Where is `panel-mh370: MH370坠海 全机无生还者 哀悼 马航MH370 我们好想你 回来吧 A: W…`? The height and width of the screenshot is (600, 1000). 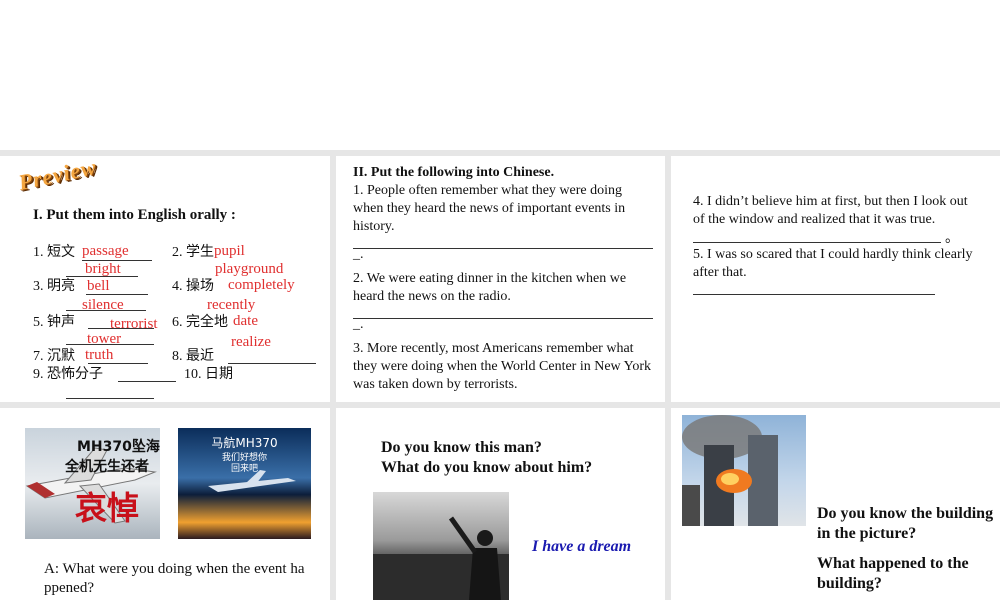 panel-mh370: MH370坠海 全机无生还者 哀悼 马航MH370 我们好想你 回来吧 A: W… is located at coordinates (165, 504).